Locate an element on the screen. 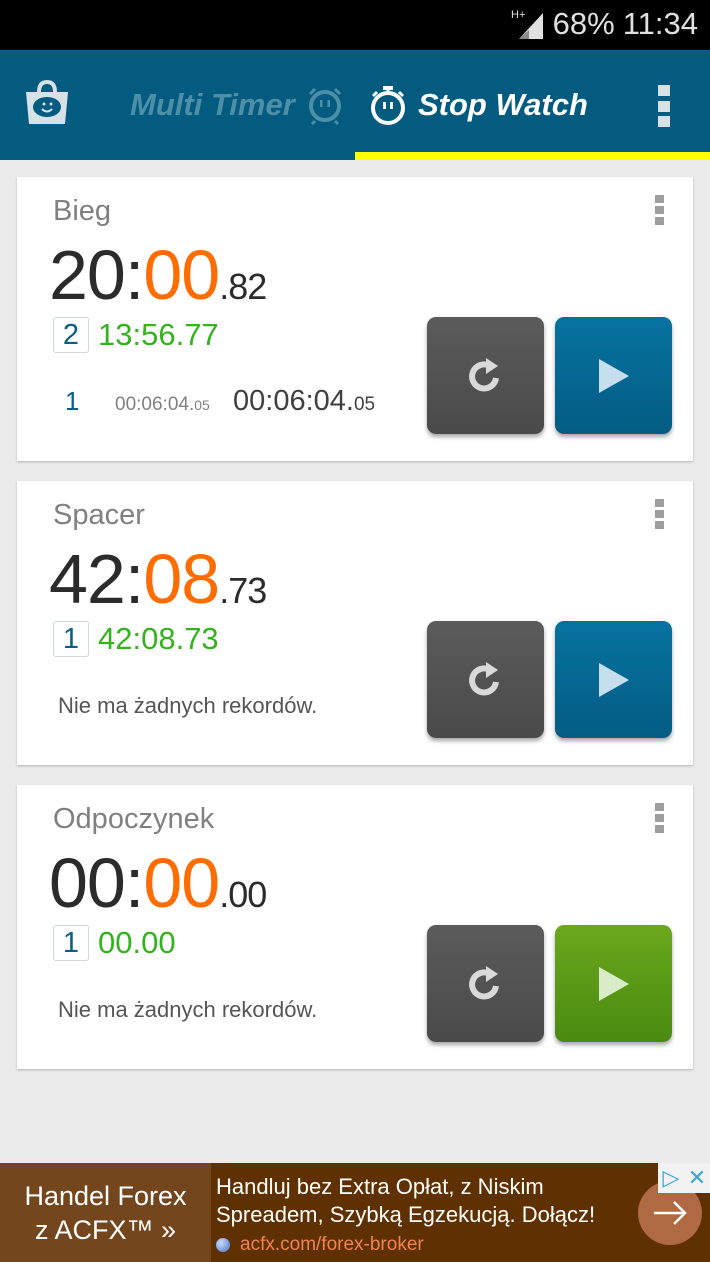  app-bar: Multi Timer Stop Watch is located at coordinates (355, 105).